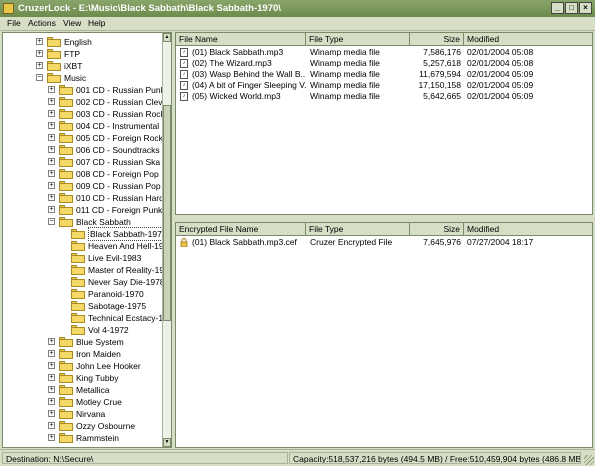 The height and width of the screenshot is (466, 595). Describe the element at coordinates (83, 270) in the screenshot. I see `tree-item: Master of Reality-19` at that location.